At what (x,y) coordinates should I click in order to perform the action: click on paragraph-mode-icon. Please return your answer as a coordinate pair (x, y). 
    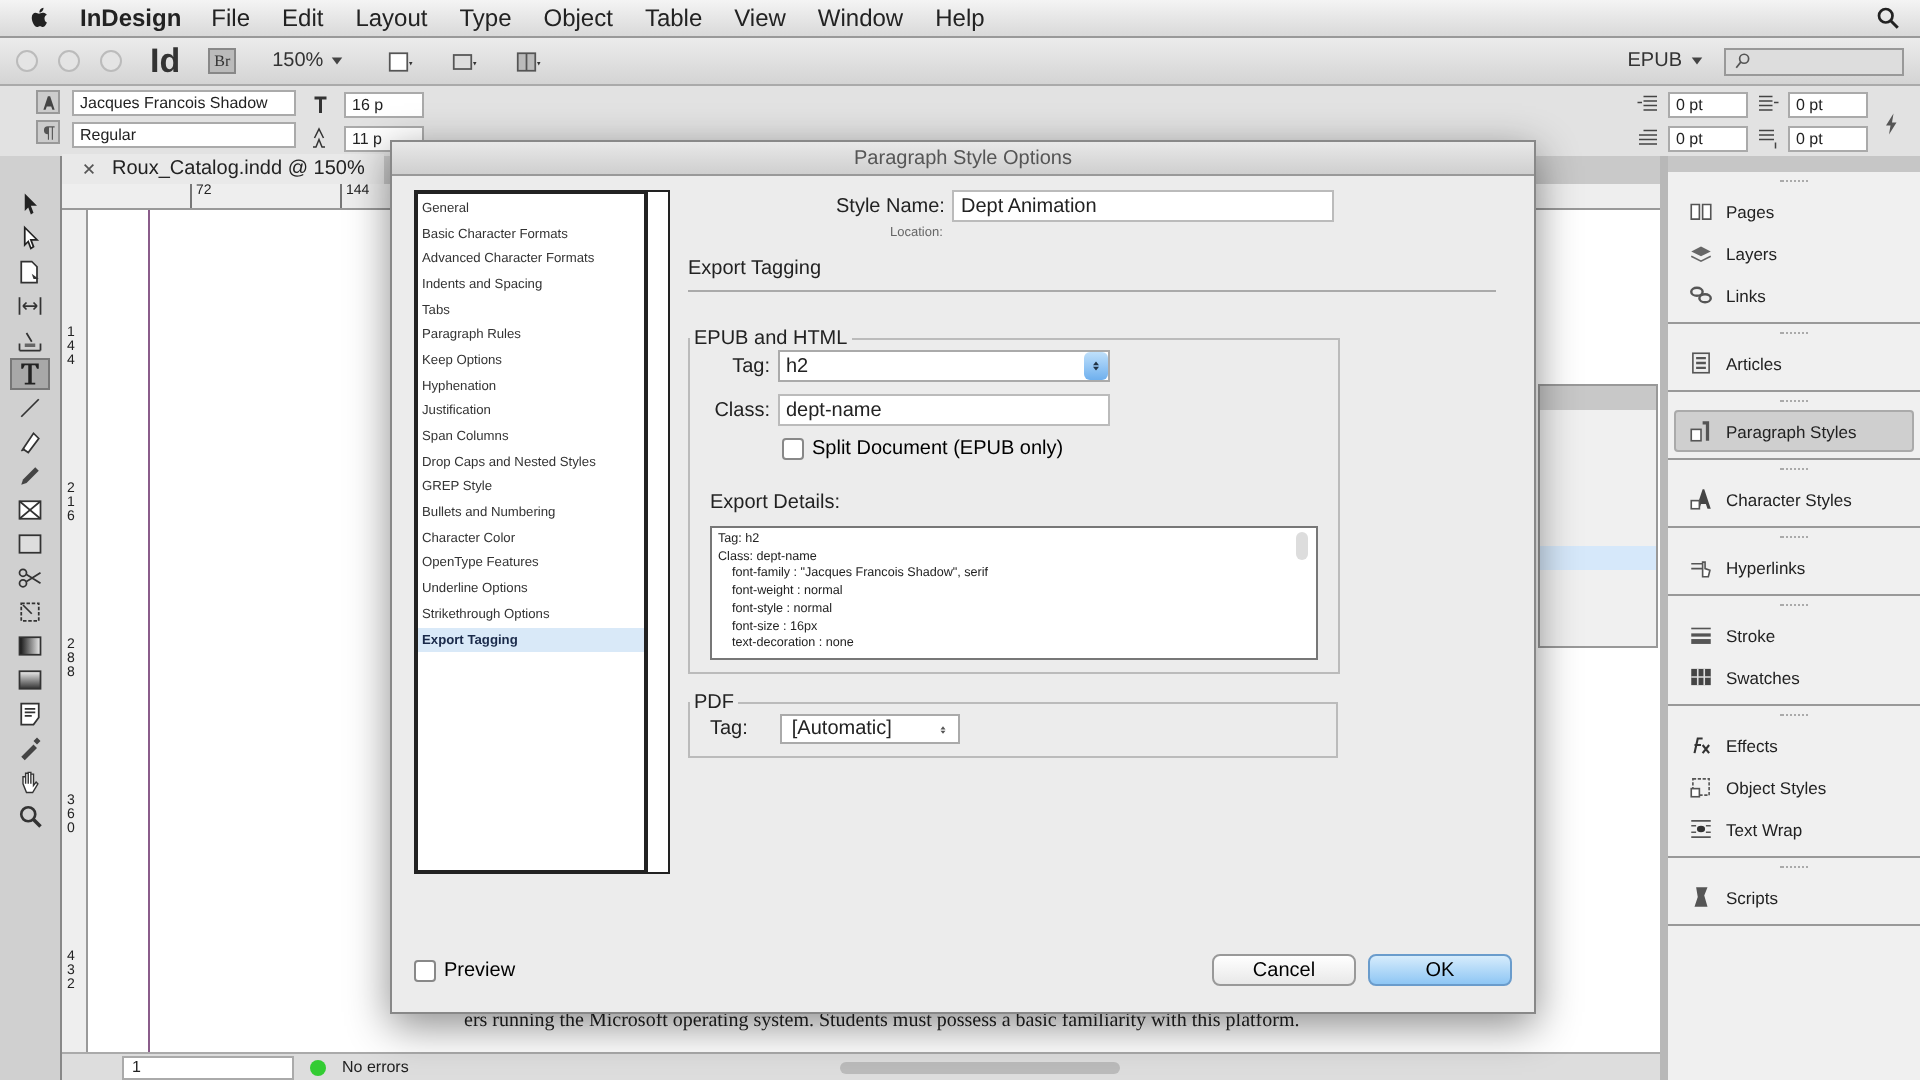
    Looking at the image, I should click on (48, 132).